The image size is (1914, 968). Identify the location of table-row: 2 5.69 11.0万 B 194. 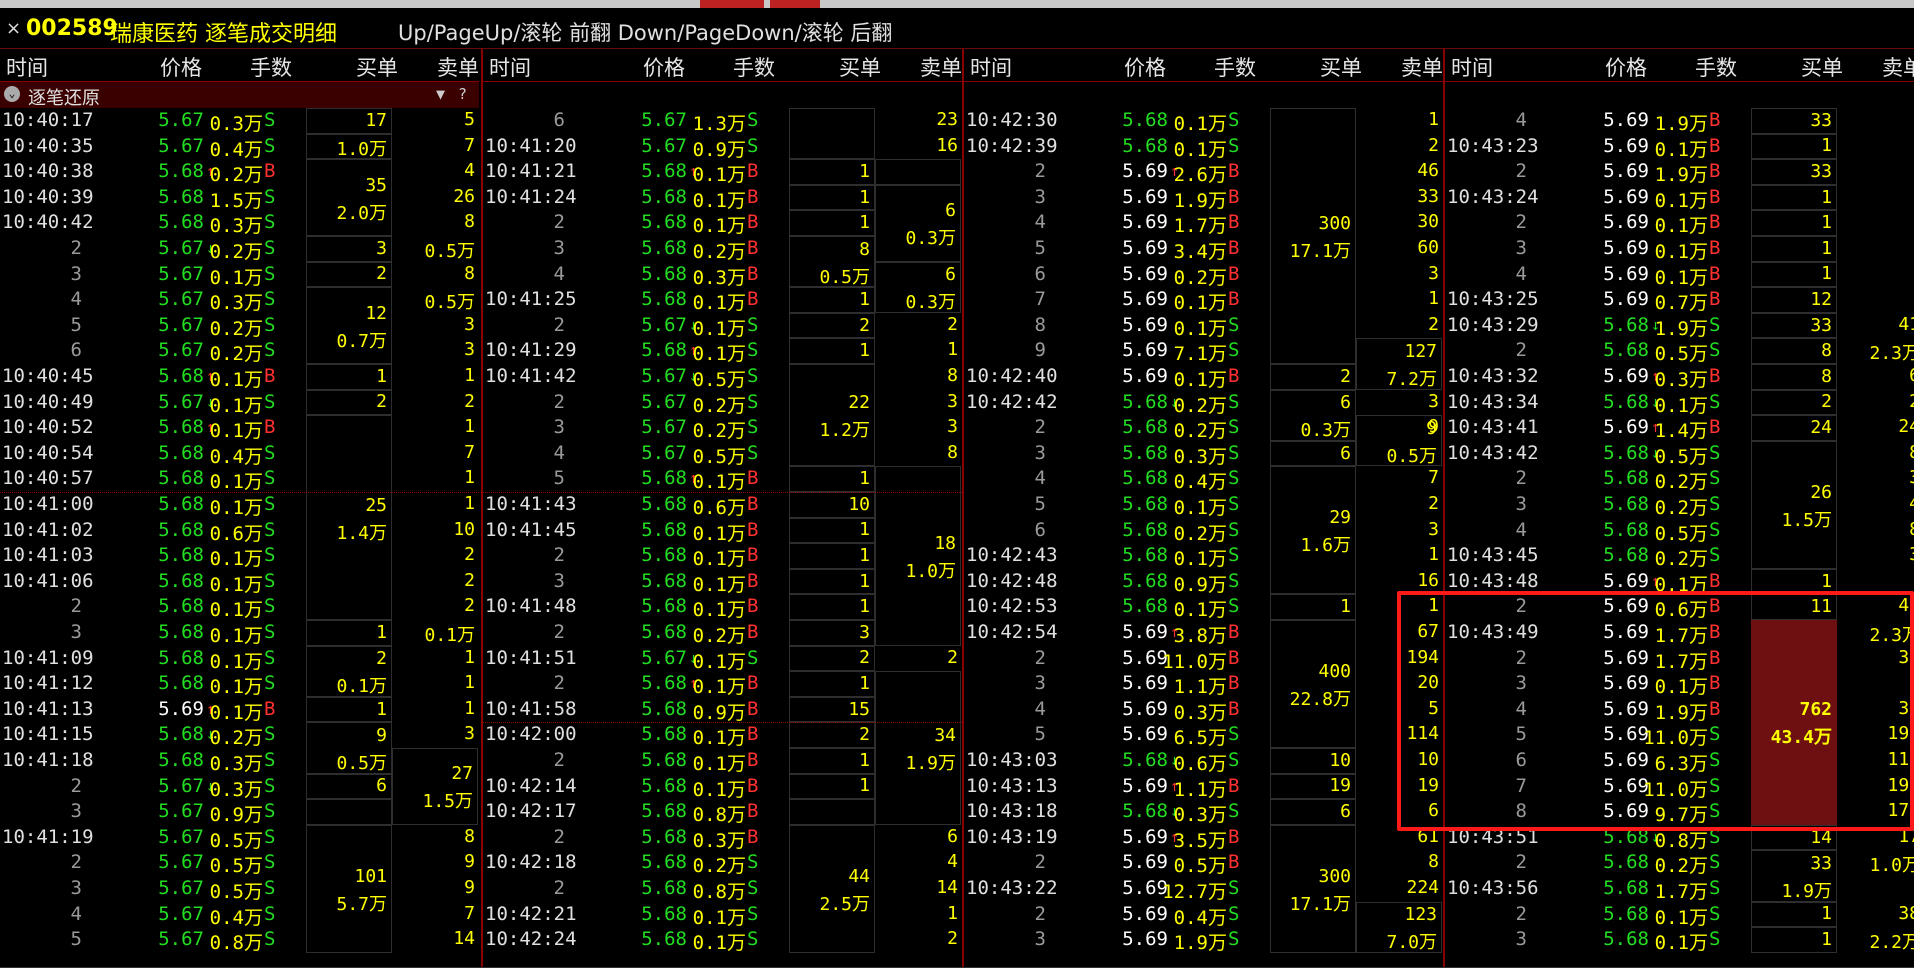
(1203, 659).